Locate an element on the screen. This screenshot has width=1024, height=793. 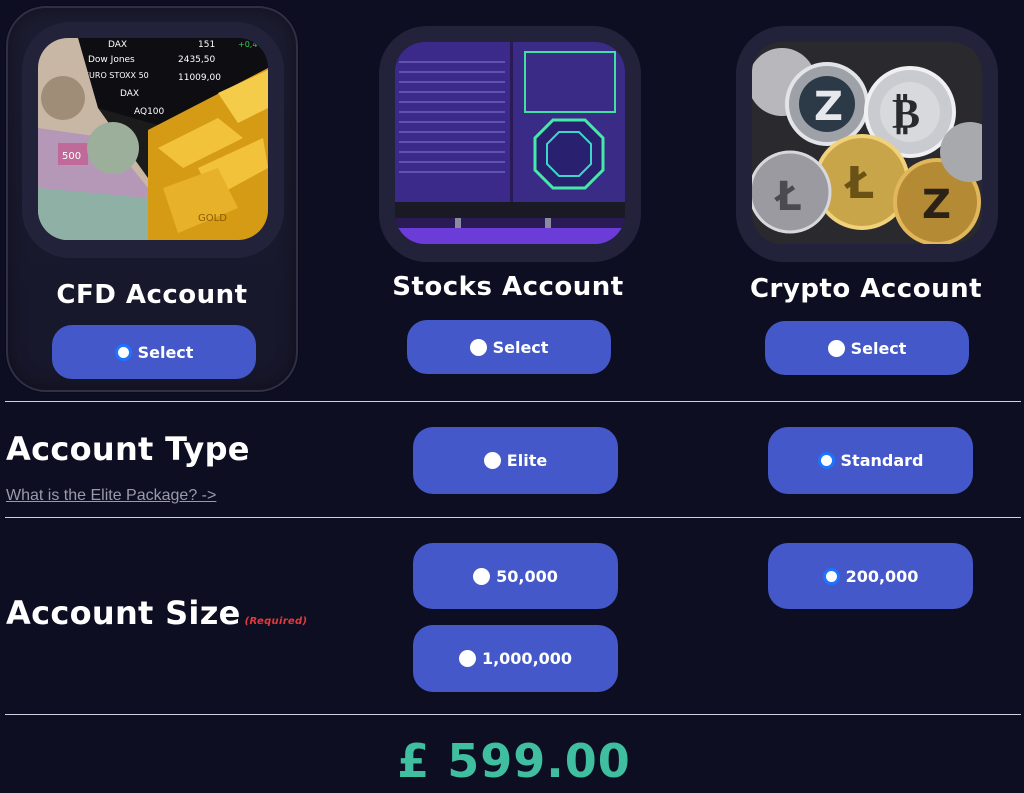
account-size-heading-text: Account Size is located at coordinates (123, 613).